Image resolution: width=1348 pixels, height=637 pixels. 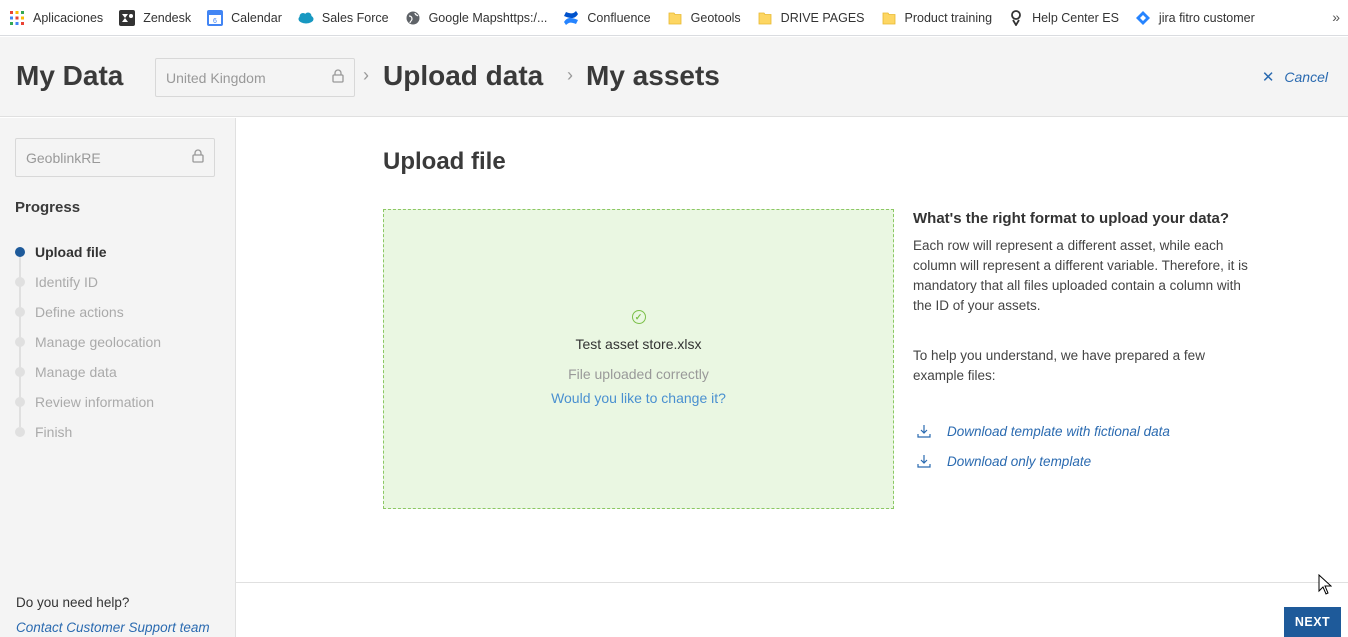 What do you see at coordinates (653, 75) in the screenshot?
I see `breadcrumb-my-assets: My assets` at bounding box center [653, 75].